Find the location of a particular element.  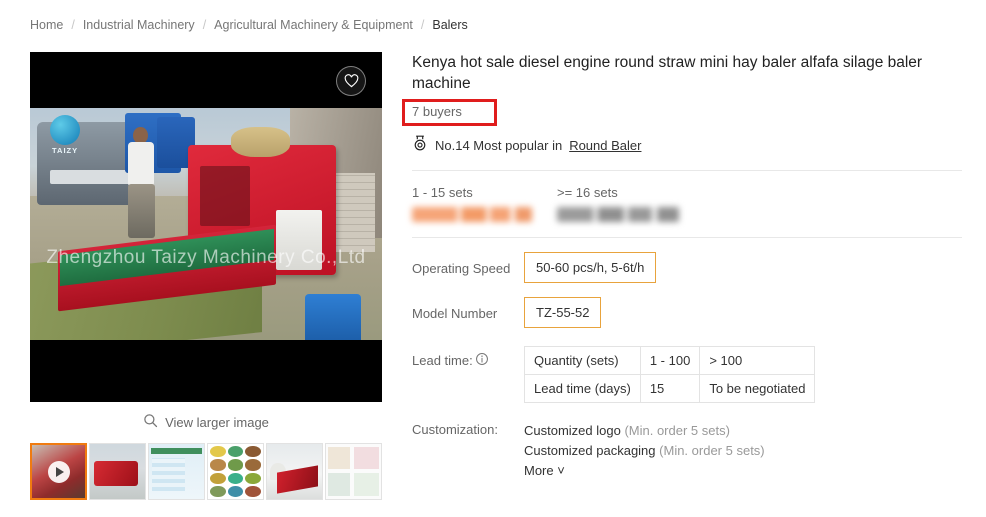

view-larger-image-button: View larger image is located at coordinates (206, 422).